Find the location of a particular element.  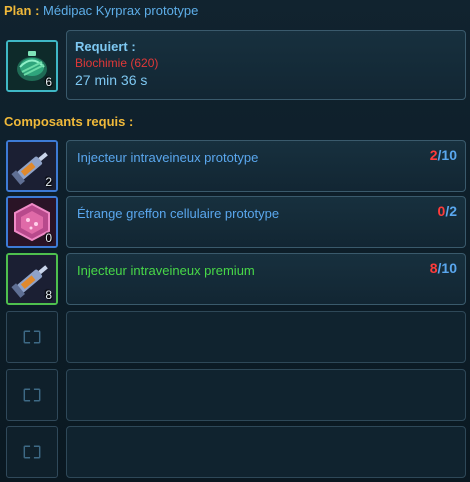

component-1-count: 2/10 is located at coordinates (443, 155).